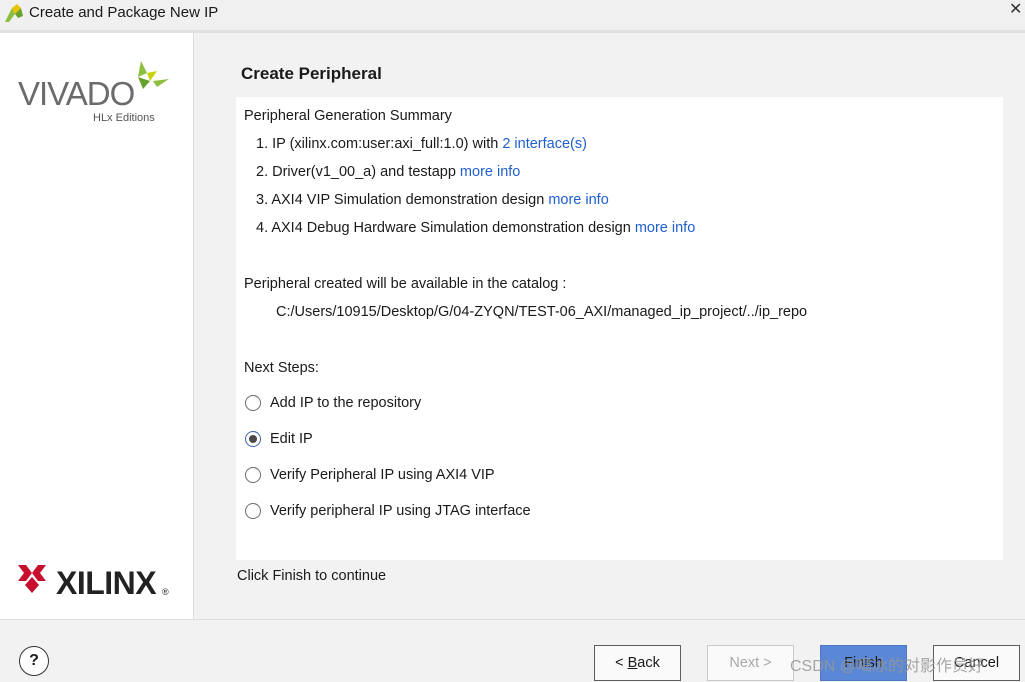 The width and height of the screenshot is (1025, 682). What do you see at coordinates (578, 200) in the screenshot?
I see `vip-more-info-link: more info` at bounding box center [578, 200].